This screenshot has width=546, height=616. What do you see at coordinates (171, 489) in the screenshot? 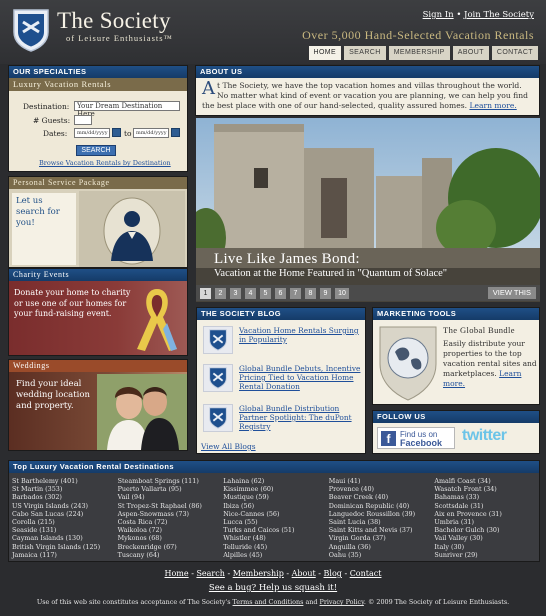
I see `destination-link: Puerto Vallarta (95)` at bounding box center [171, 489].